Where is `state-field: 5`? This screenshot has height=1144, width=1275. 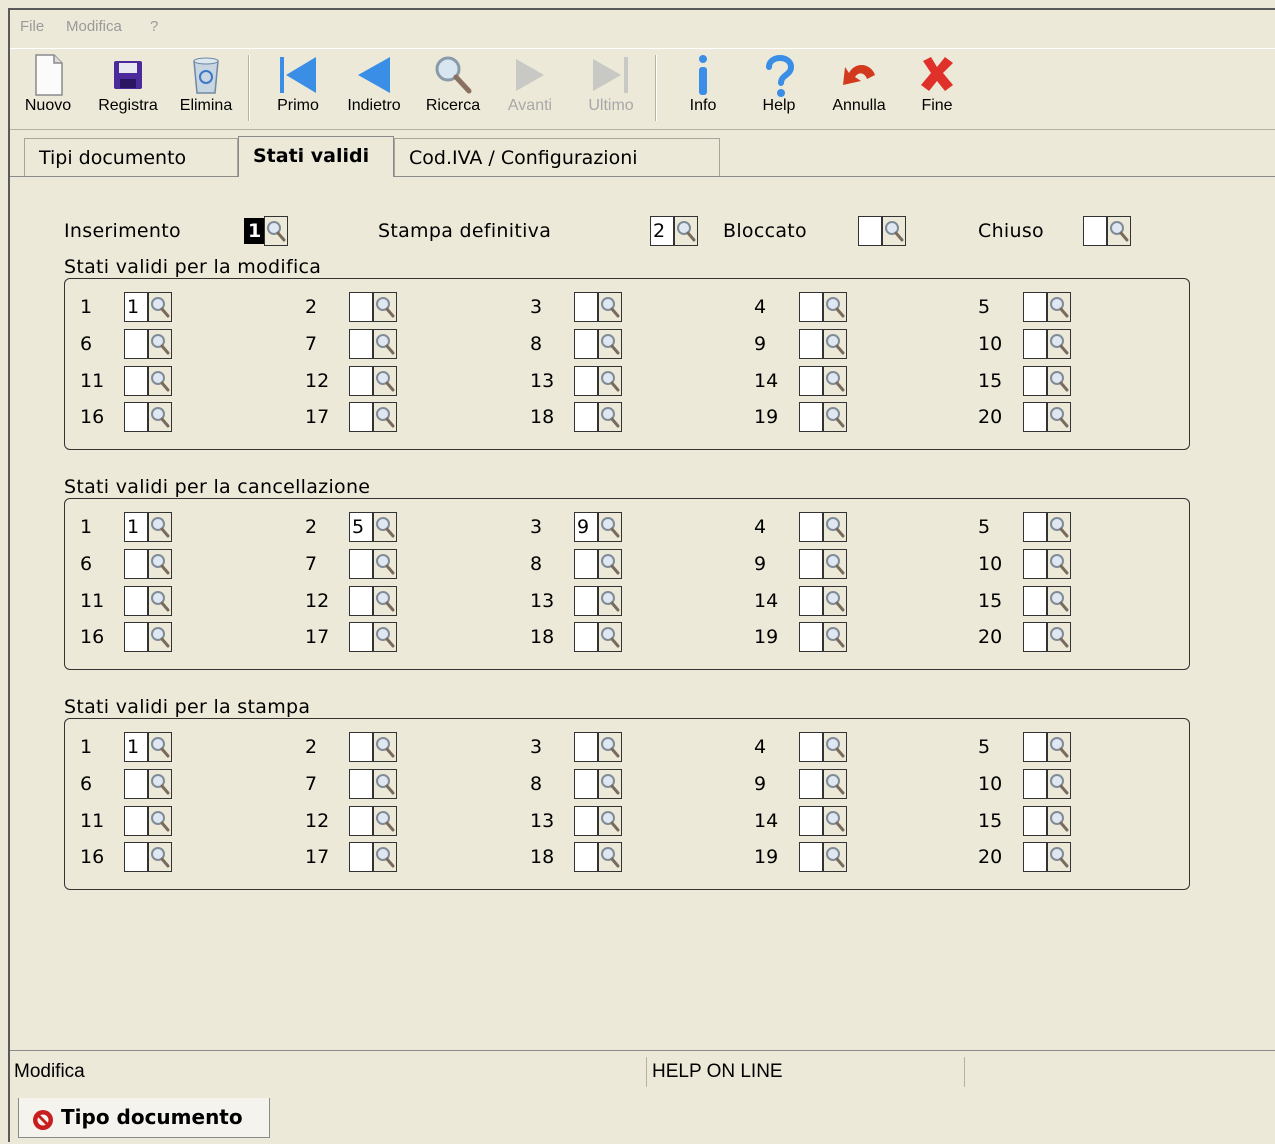 state-field: 5 is located at coordinates (361, 527).